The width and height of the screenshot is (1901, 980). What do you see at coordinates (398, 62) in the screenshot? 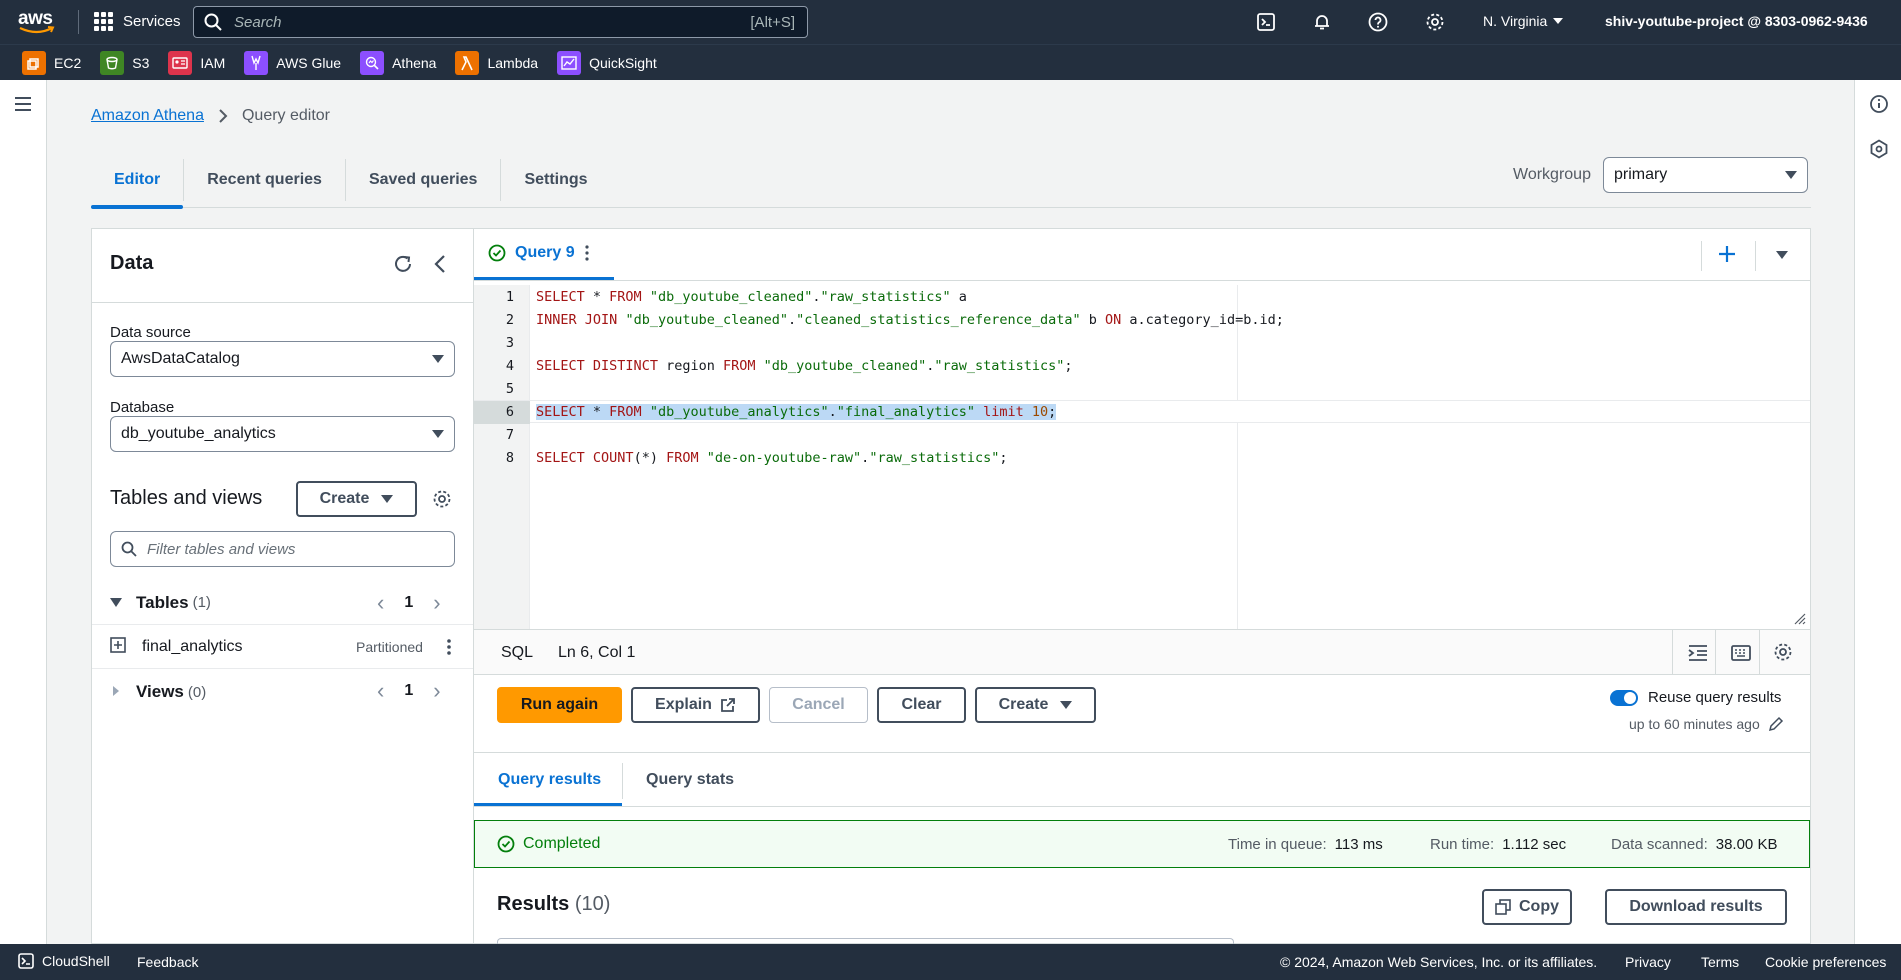
I see `fav-athena: Athena` at bounding box center [398, 62].